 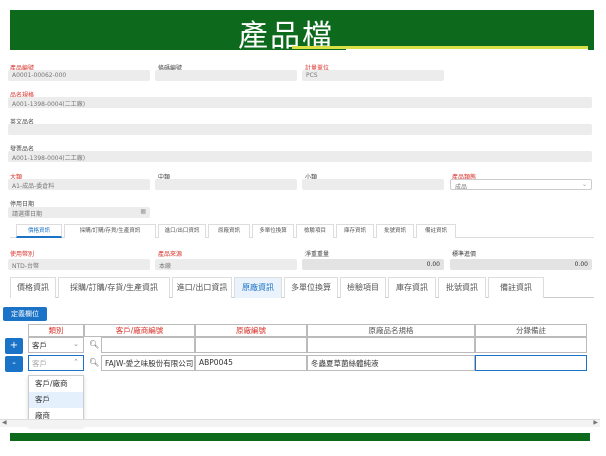 What do you see at coordinates (22, 254) in the screenshot?
I see `currency-label: 使用幣別` at bounding box center [22, 254].